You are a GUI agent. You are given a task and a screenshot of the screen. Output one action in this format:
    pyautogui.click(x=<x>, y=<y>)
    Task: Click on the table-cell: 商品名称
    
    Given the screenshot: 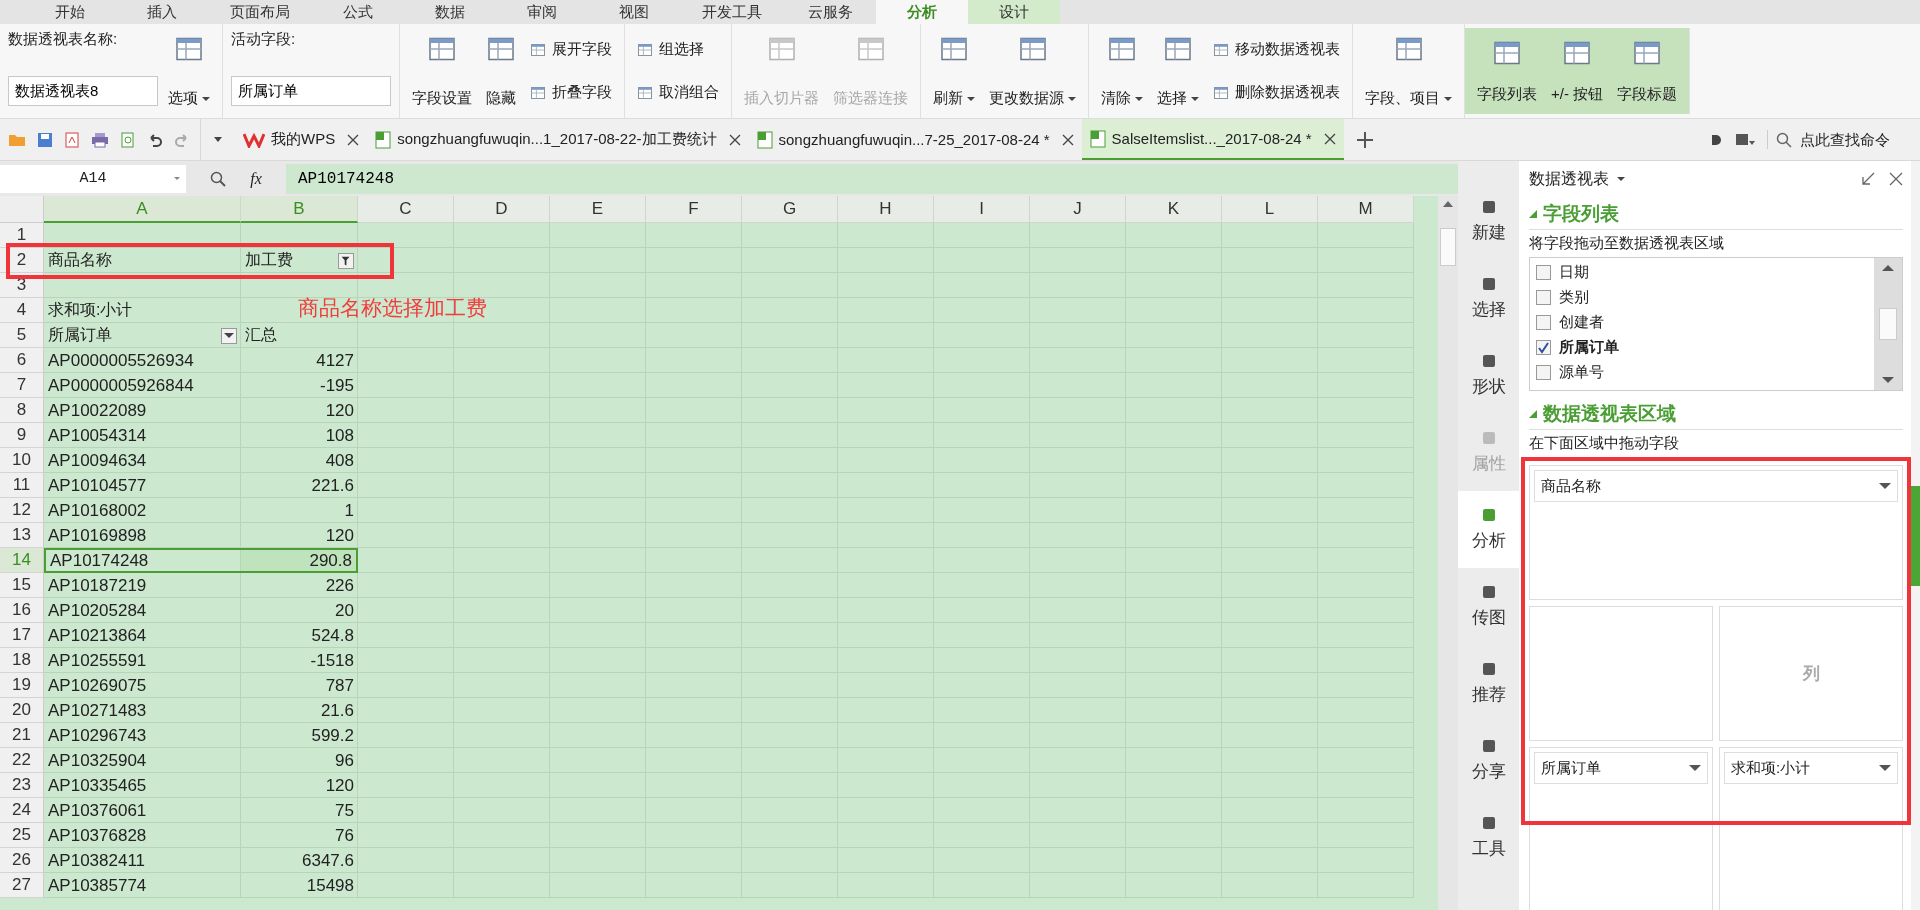 What is the action you would take?
    pyautogui.click(x=142, y=260)
    